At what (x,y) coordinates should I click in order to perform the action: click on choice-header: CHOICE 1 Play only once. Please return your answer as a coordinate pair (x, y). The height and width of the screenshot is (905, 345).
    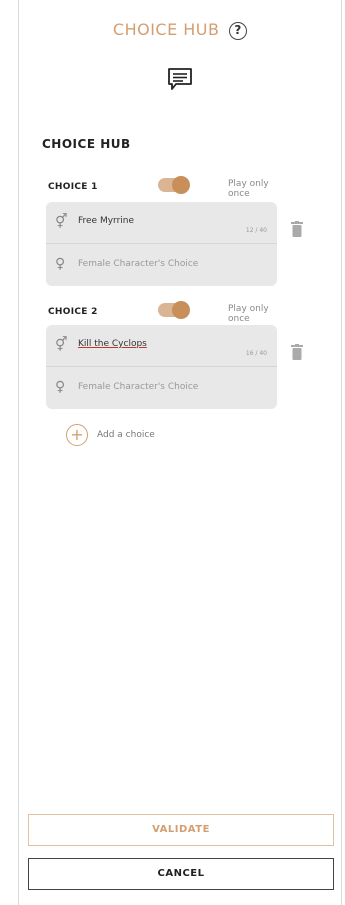
    Looking at the image, I should click on (168, 187).